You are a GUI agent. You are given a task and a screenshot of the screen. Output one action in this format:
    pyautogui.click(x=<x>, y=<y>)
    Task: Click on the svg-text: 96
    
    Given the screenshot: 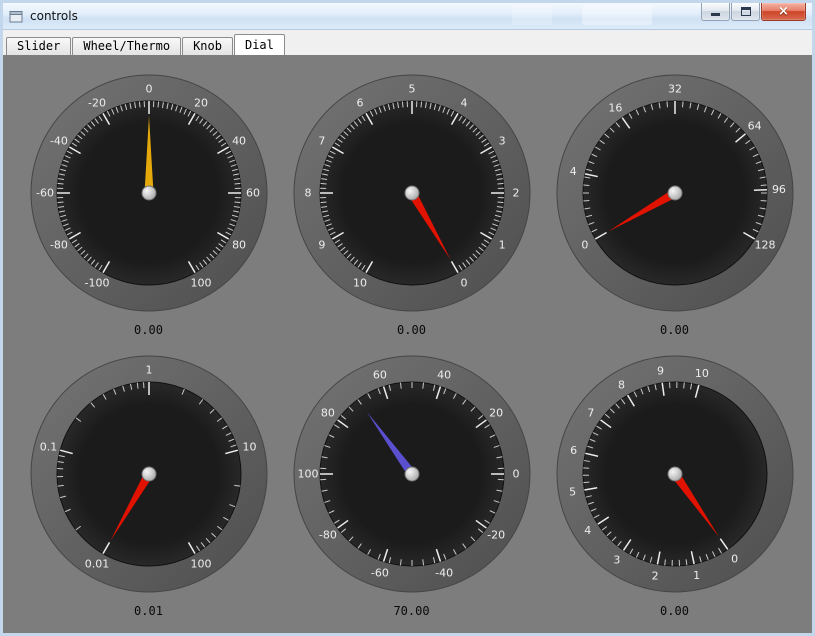 What is the action you would take?
    pyautogui.click(x=778, y=189)
    